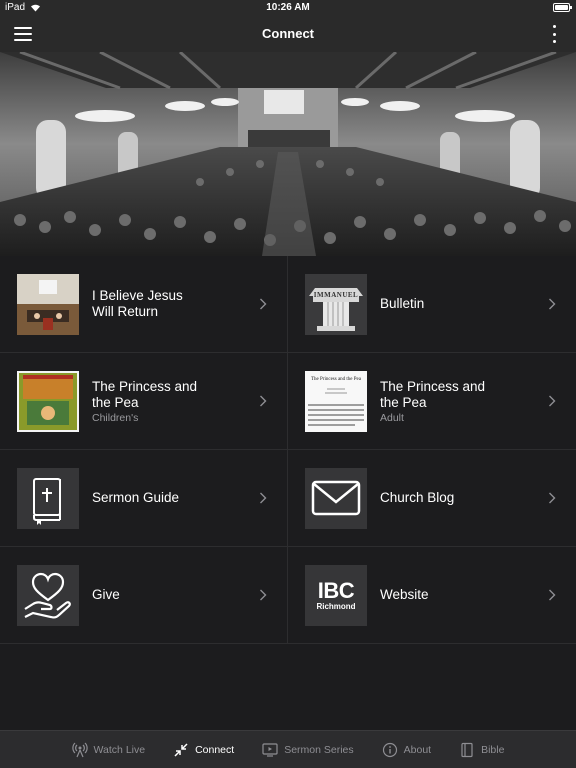  I want to click on tab-bible: Bible, so click(481, 749).